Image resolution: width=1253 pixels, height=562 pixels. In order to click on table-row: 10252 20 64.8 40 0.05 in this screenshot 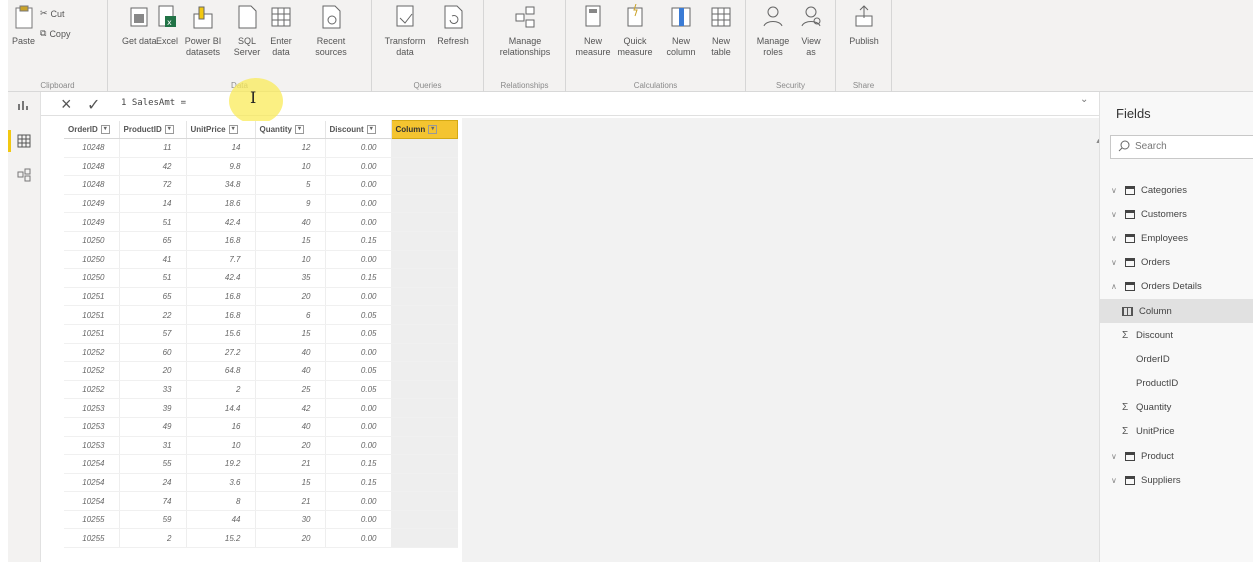, I will do `click(261, 371)`.